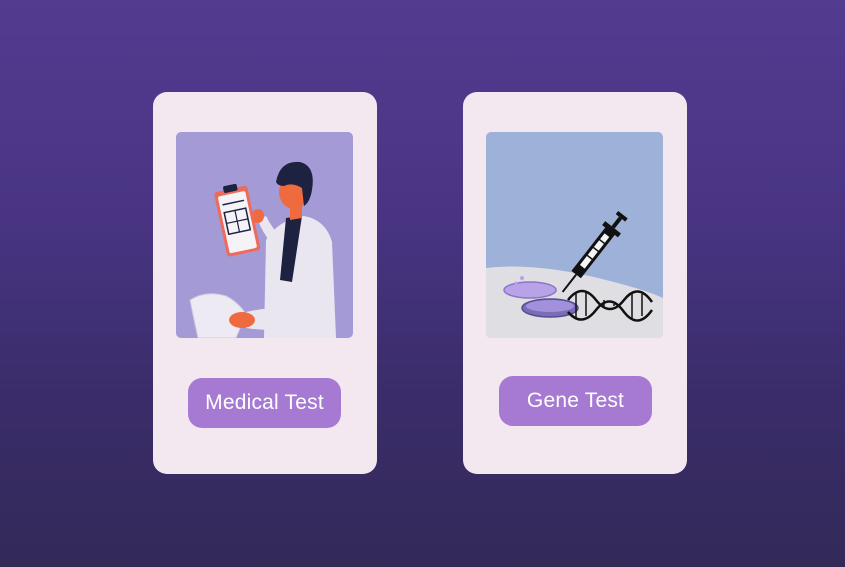 This screenshot has width=845, height=567. Describe the element at coordinates (575, 401) in the screenshot. I see `gene-test-button: Gene Test` at that location.